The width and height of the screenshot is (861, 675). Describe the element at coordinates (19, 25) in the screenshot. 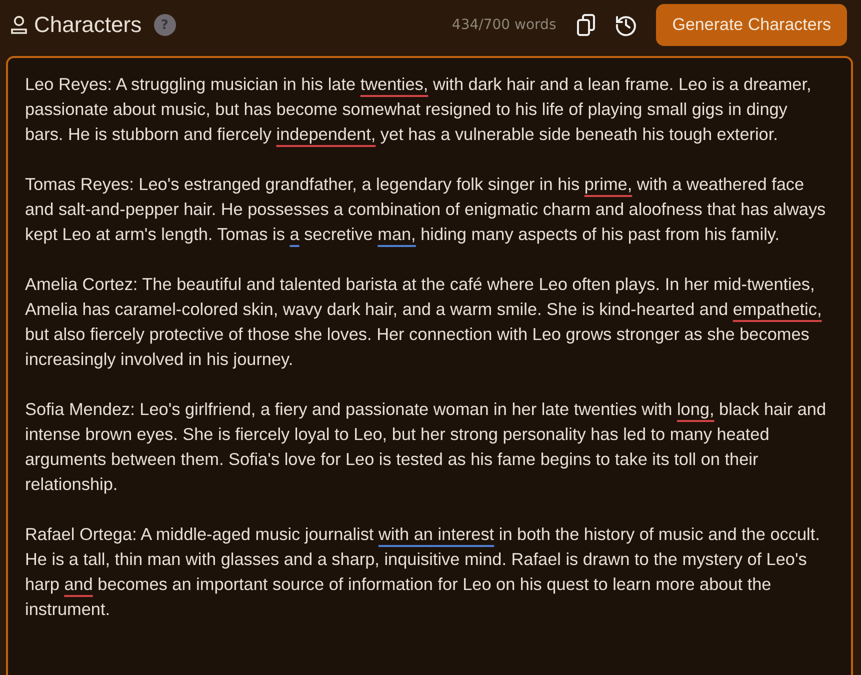

I see `user-icon` at that location.